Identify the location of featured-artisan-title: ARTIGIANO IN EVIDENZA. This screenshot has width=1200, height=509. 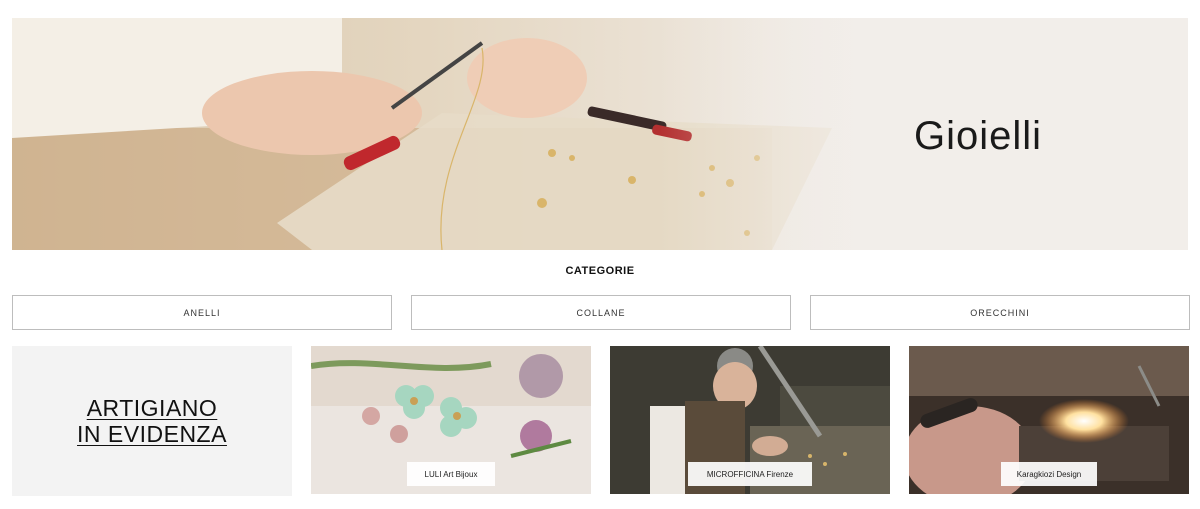
(152, 421).